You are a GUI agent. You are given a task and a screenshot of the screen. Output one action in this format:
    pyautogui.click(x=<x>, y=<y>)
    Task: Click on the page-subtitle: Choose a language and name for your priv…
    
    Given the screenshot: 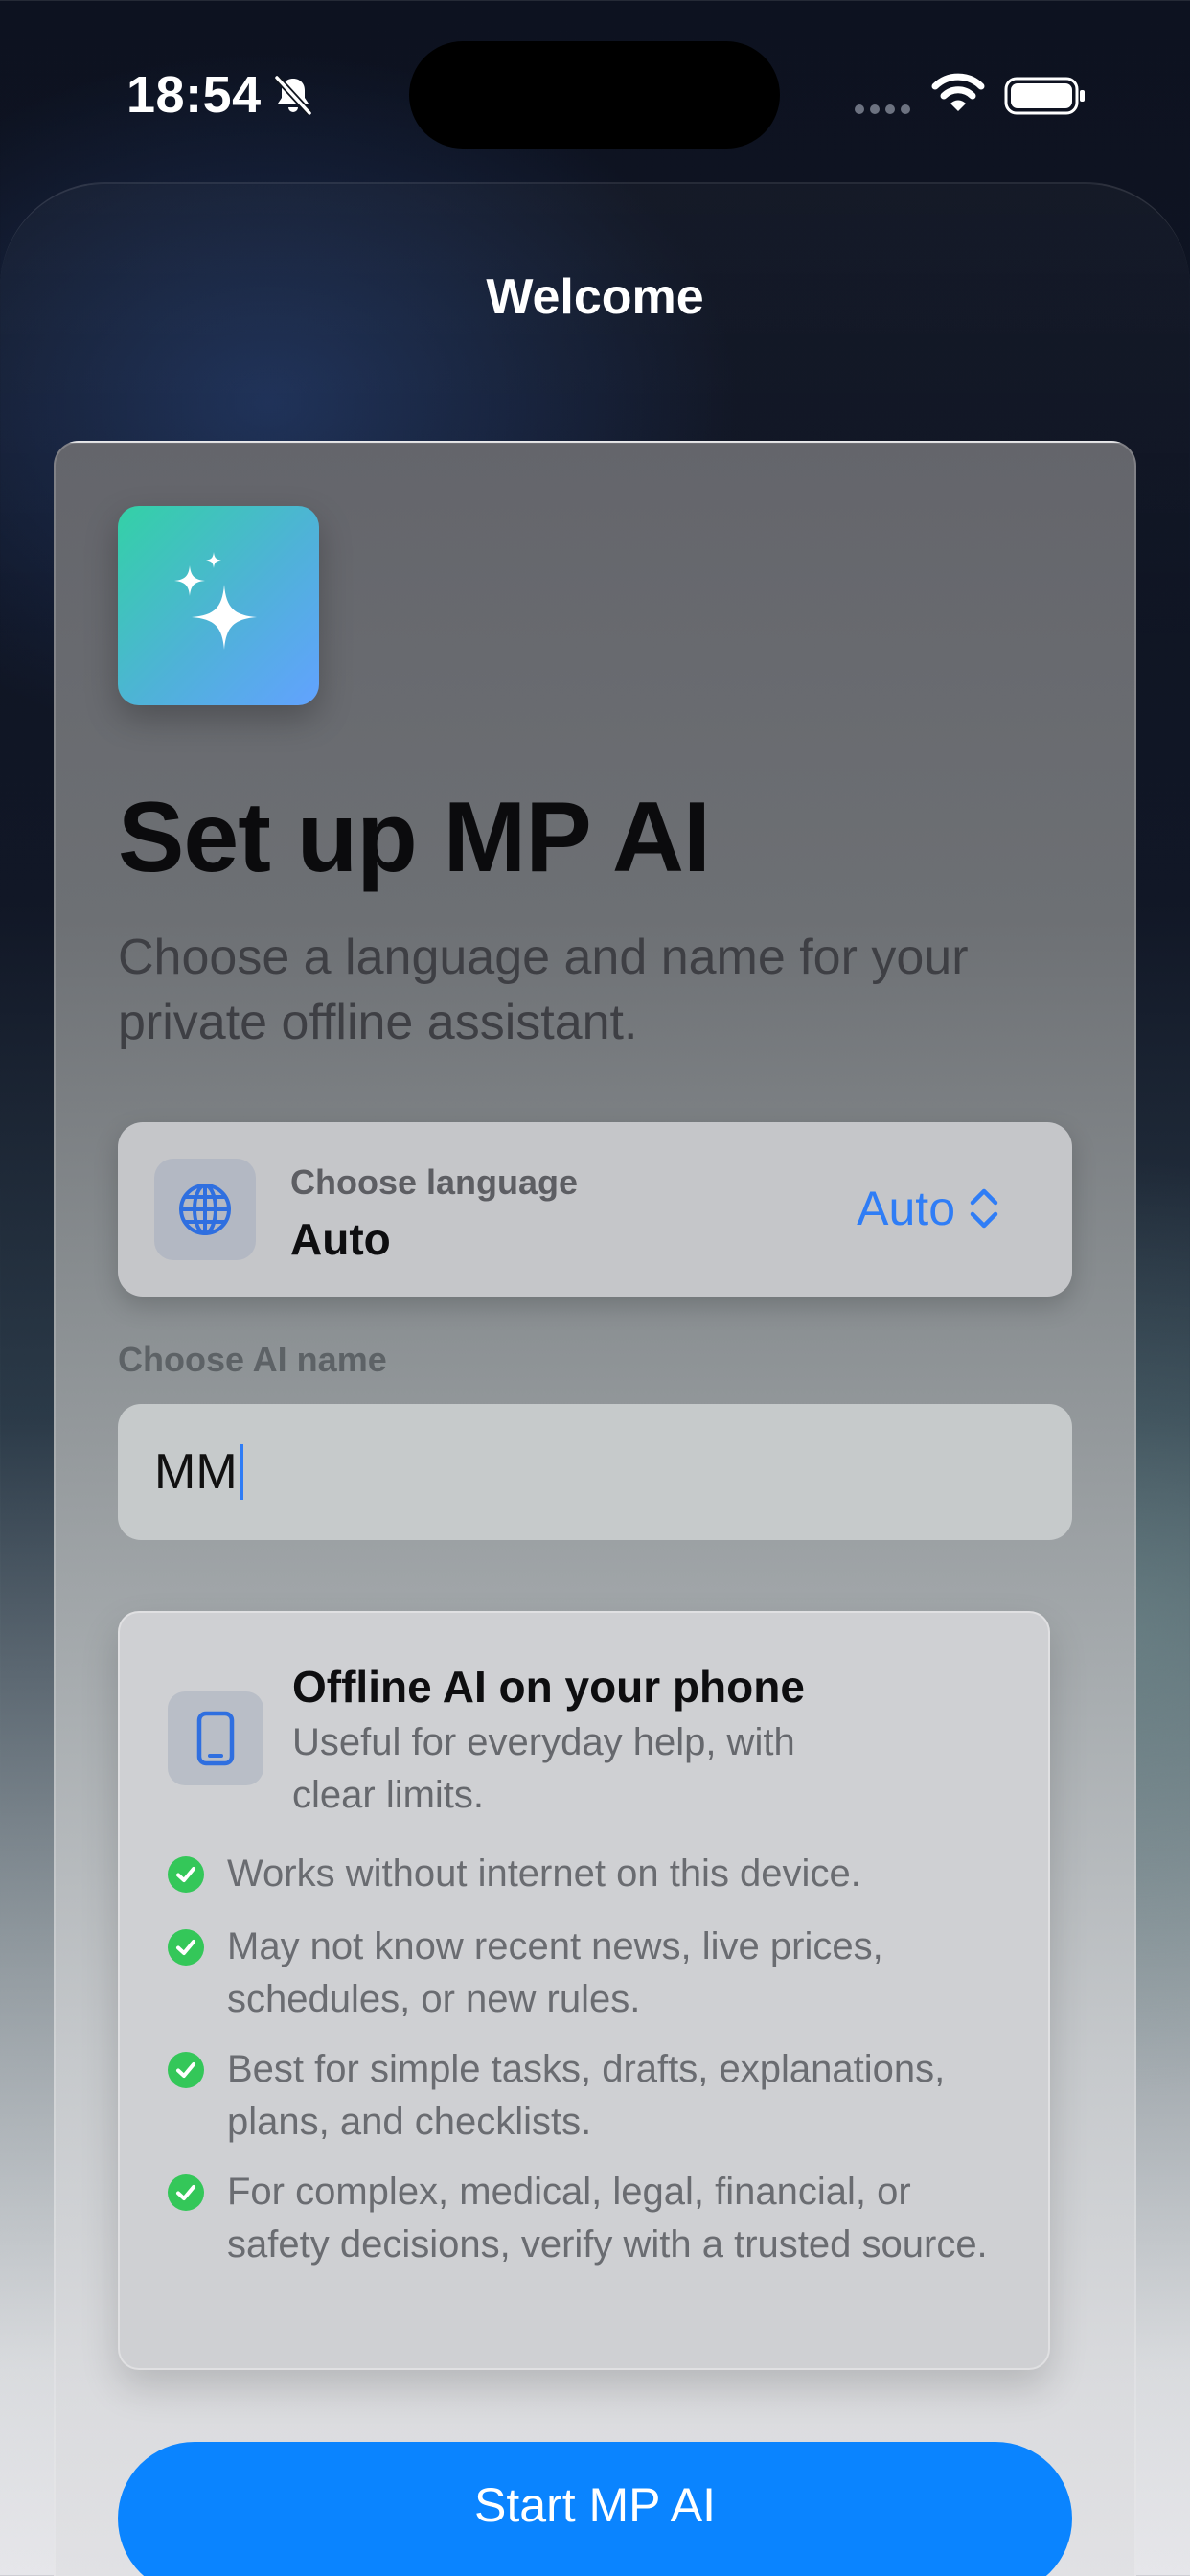 What is the action you would take?
    pyautogui.click(x=543, y=990)
    